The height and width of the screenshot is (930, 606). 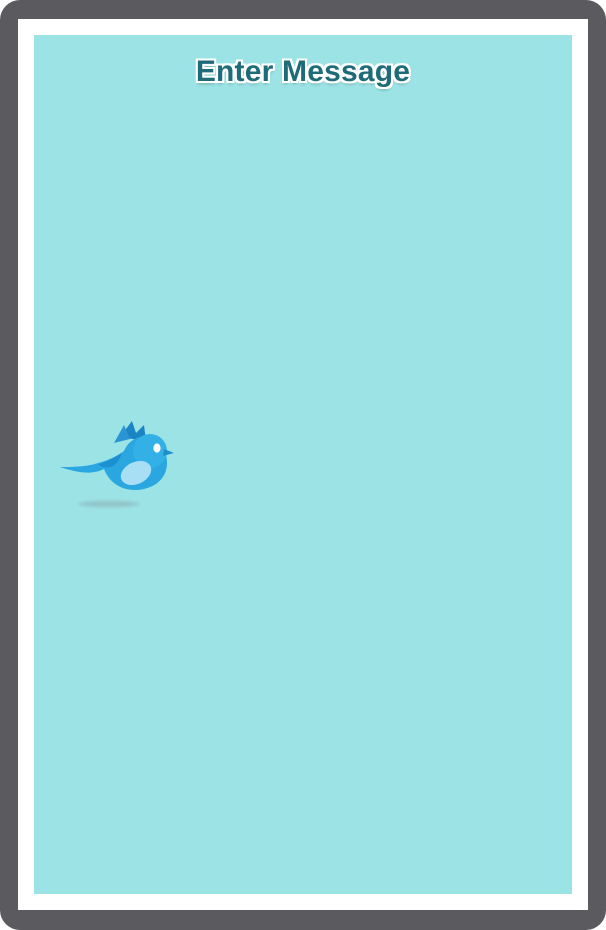 I want to click on twitter-bird-icon, so click(x=118, y=465).